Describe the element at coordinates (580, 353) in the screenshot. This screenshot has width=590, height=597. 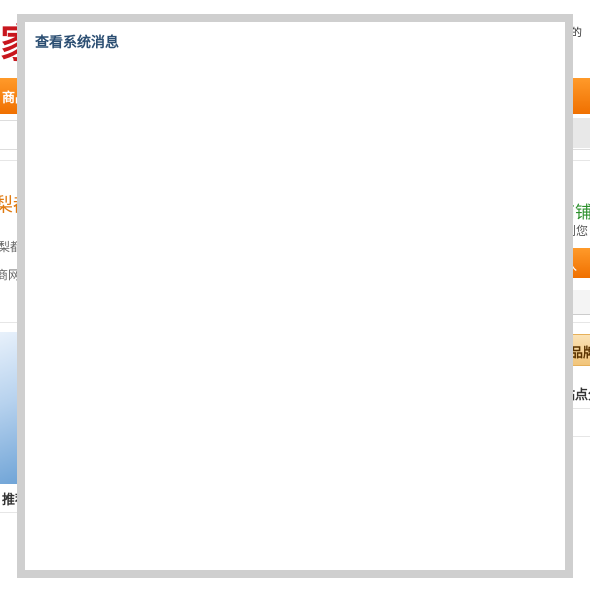
I see `brand-tab-label: 品牌` at that location.